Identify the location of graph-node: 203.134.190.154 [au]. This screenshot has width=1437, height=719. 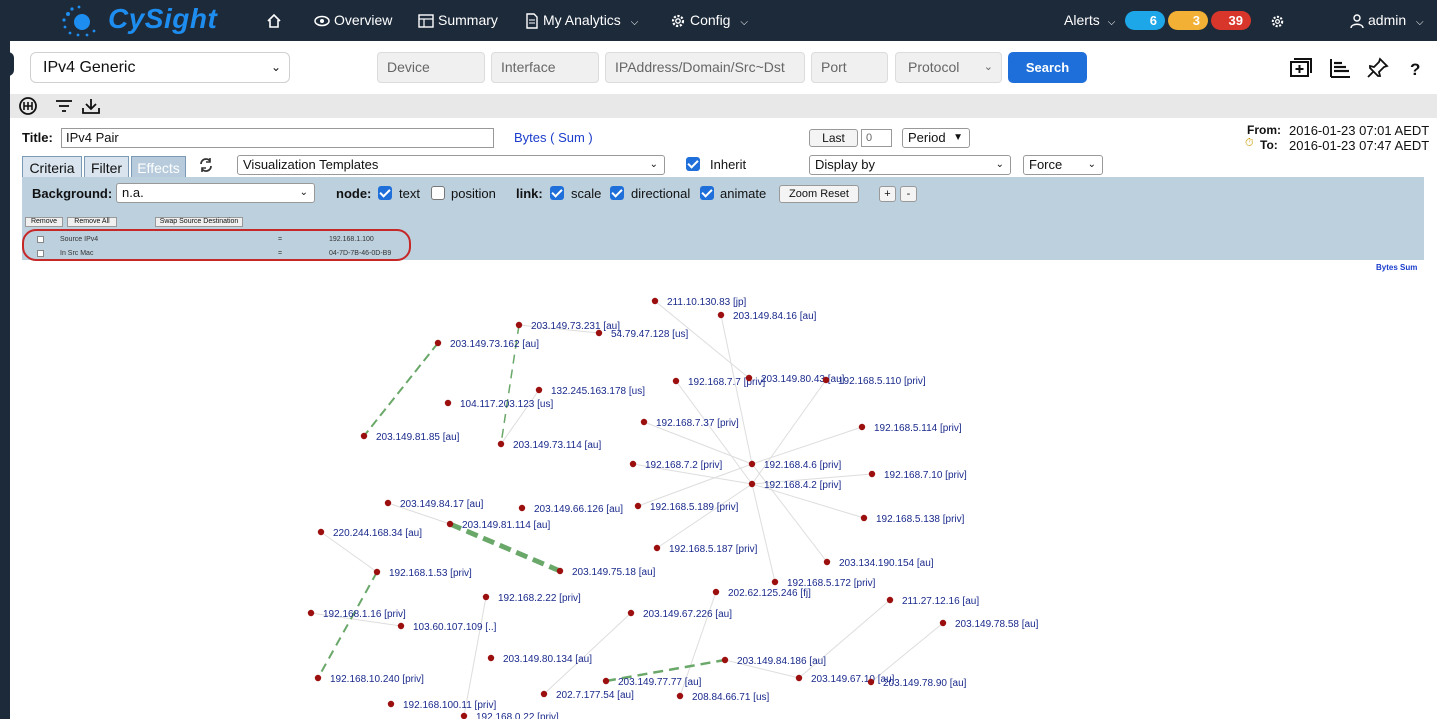
(878, 563).